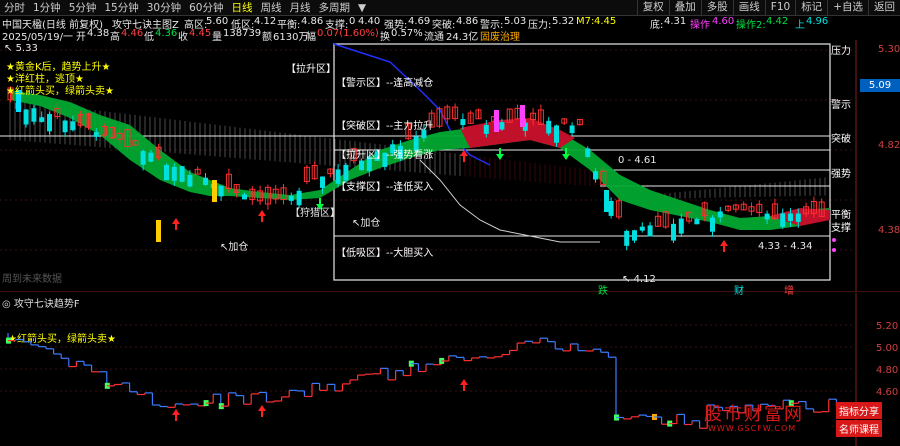 The width and height of the screenshot is (900, 446). I want to click on zone-support-name: 支撑区, so click(361, 187).